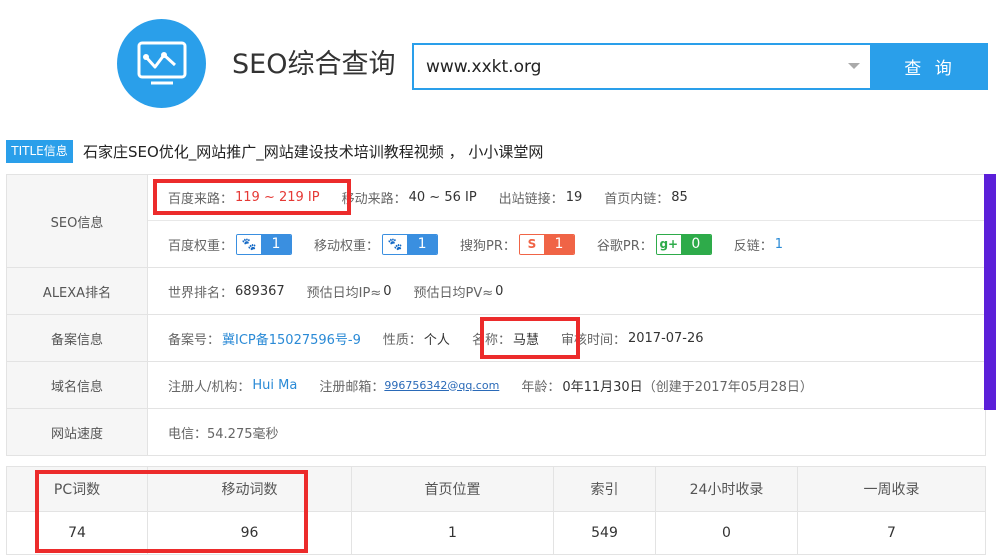  I want to click on value-home-position: 1, so click(453, 533).